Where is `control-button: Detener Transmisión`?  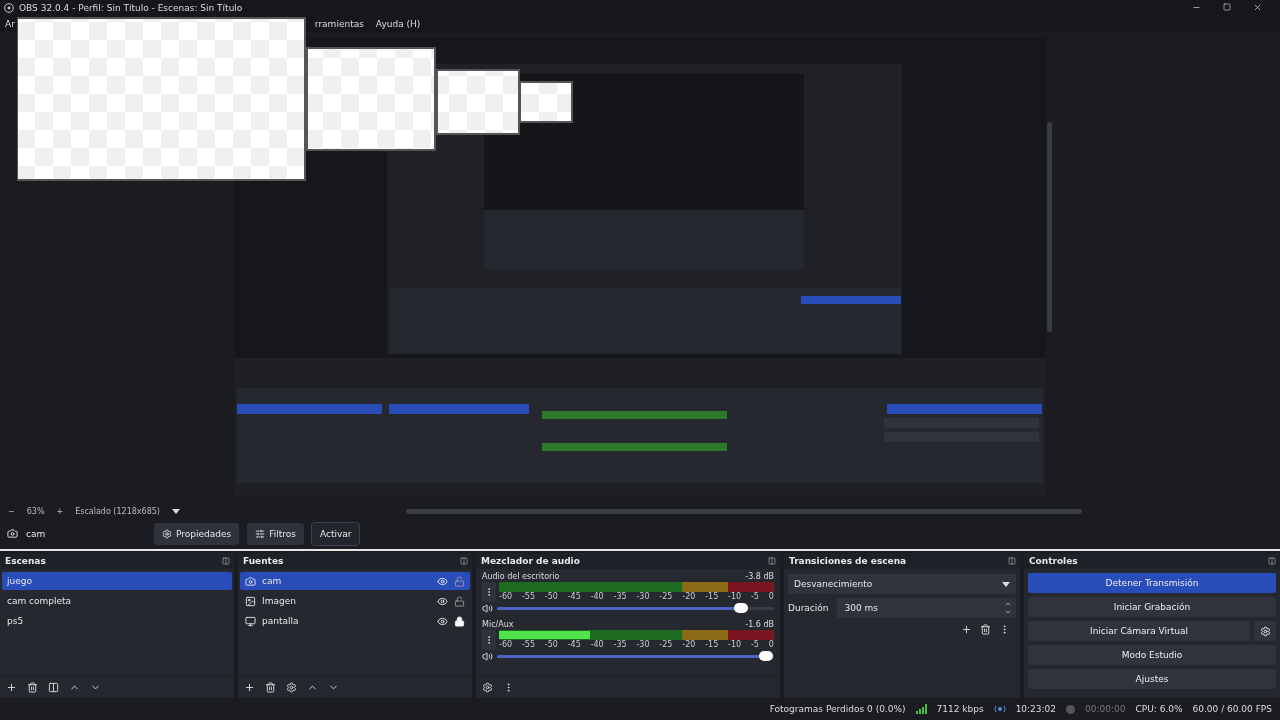
control-button: Detener Transmisión is located at coordinates (1152, 583).